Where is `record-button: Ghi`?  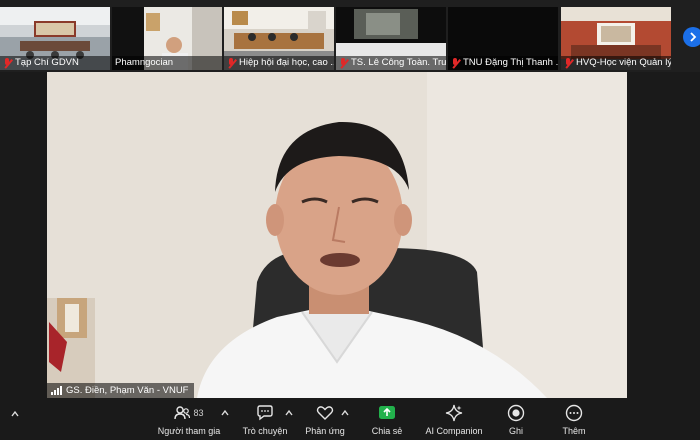 record-button: Ghi is located at coordinates (516, 420).